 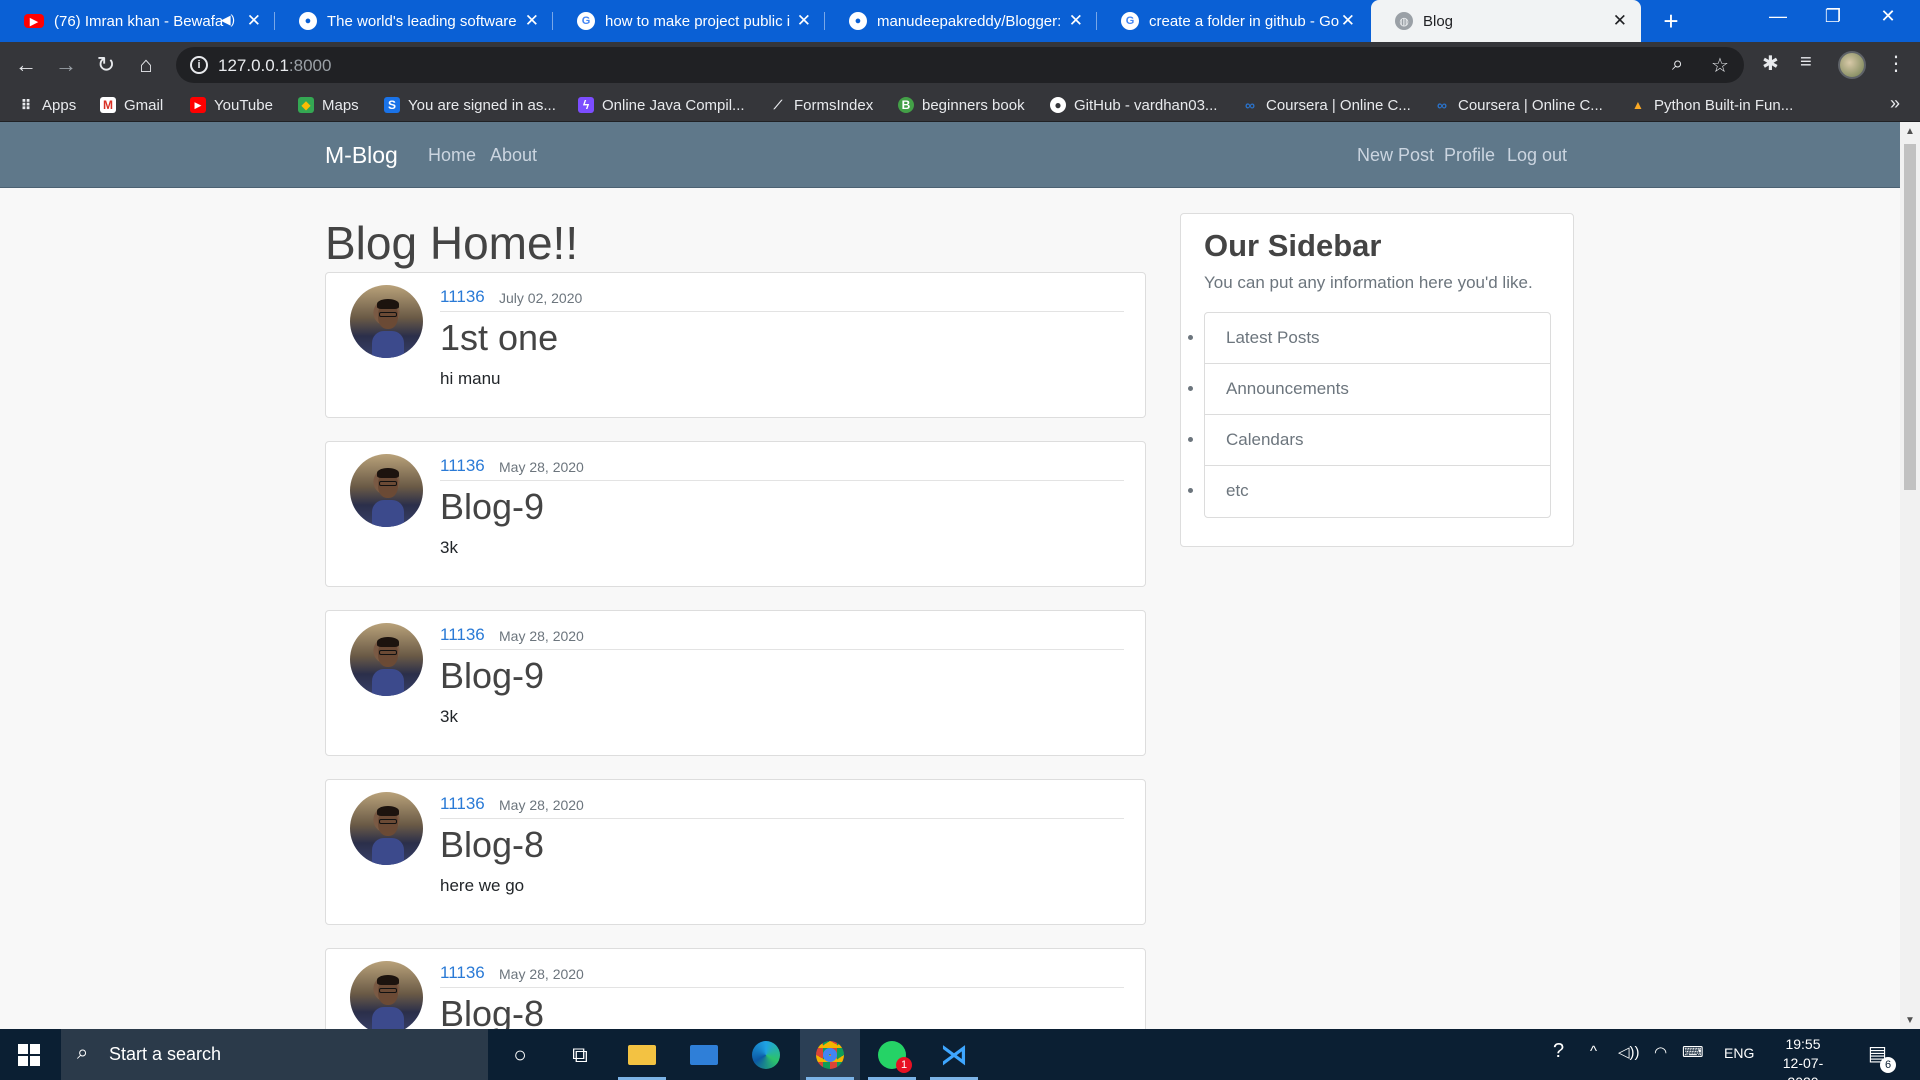 I want to click on tab-blog-active: ◍ Blog ✕, so click(x=1506, y=21).